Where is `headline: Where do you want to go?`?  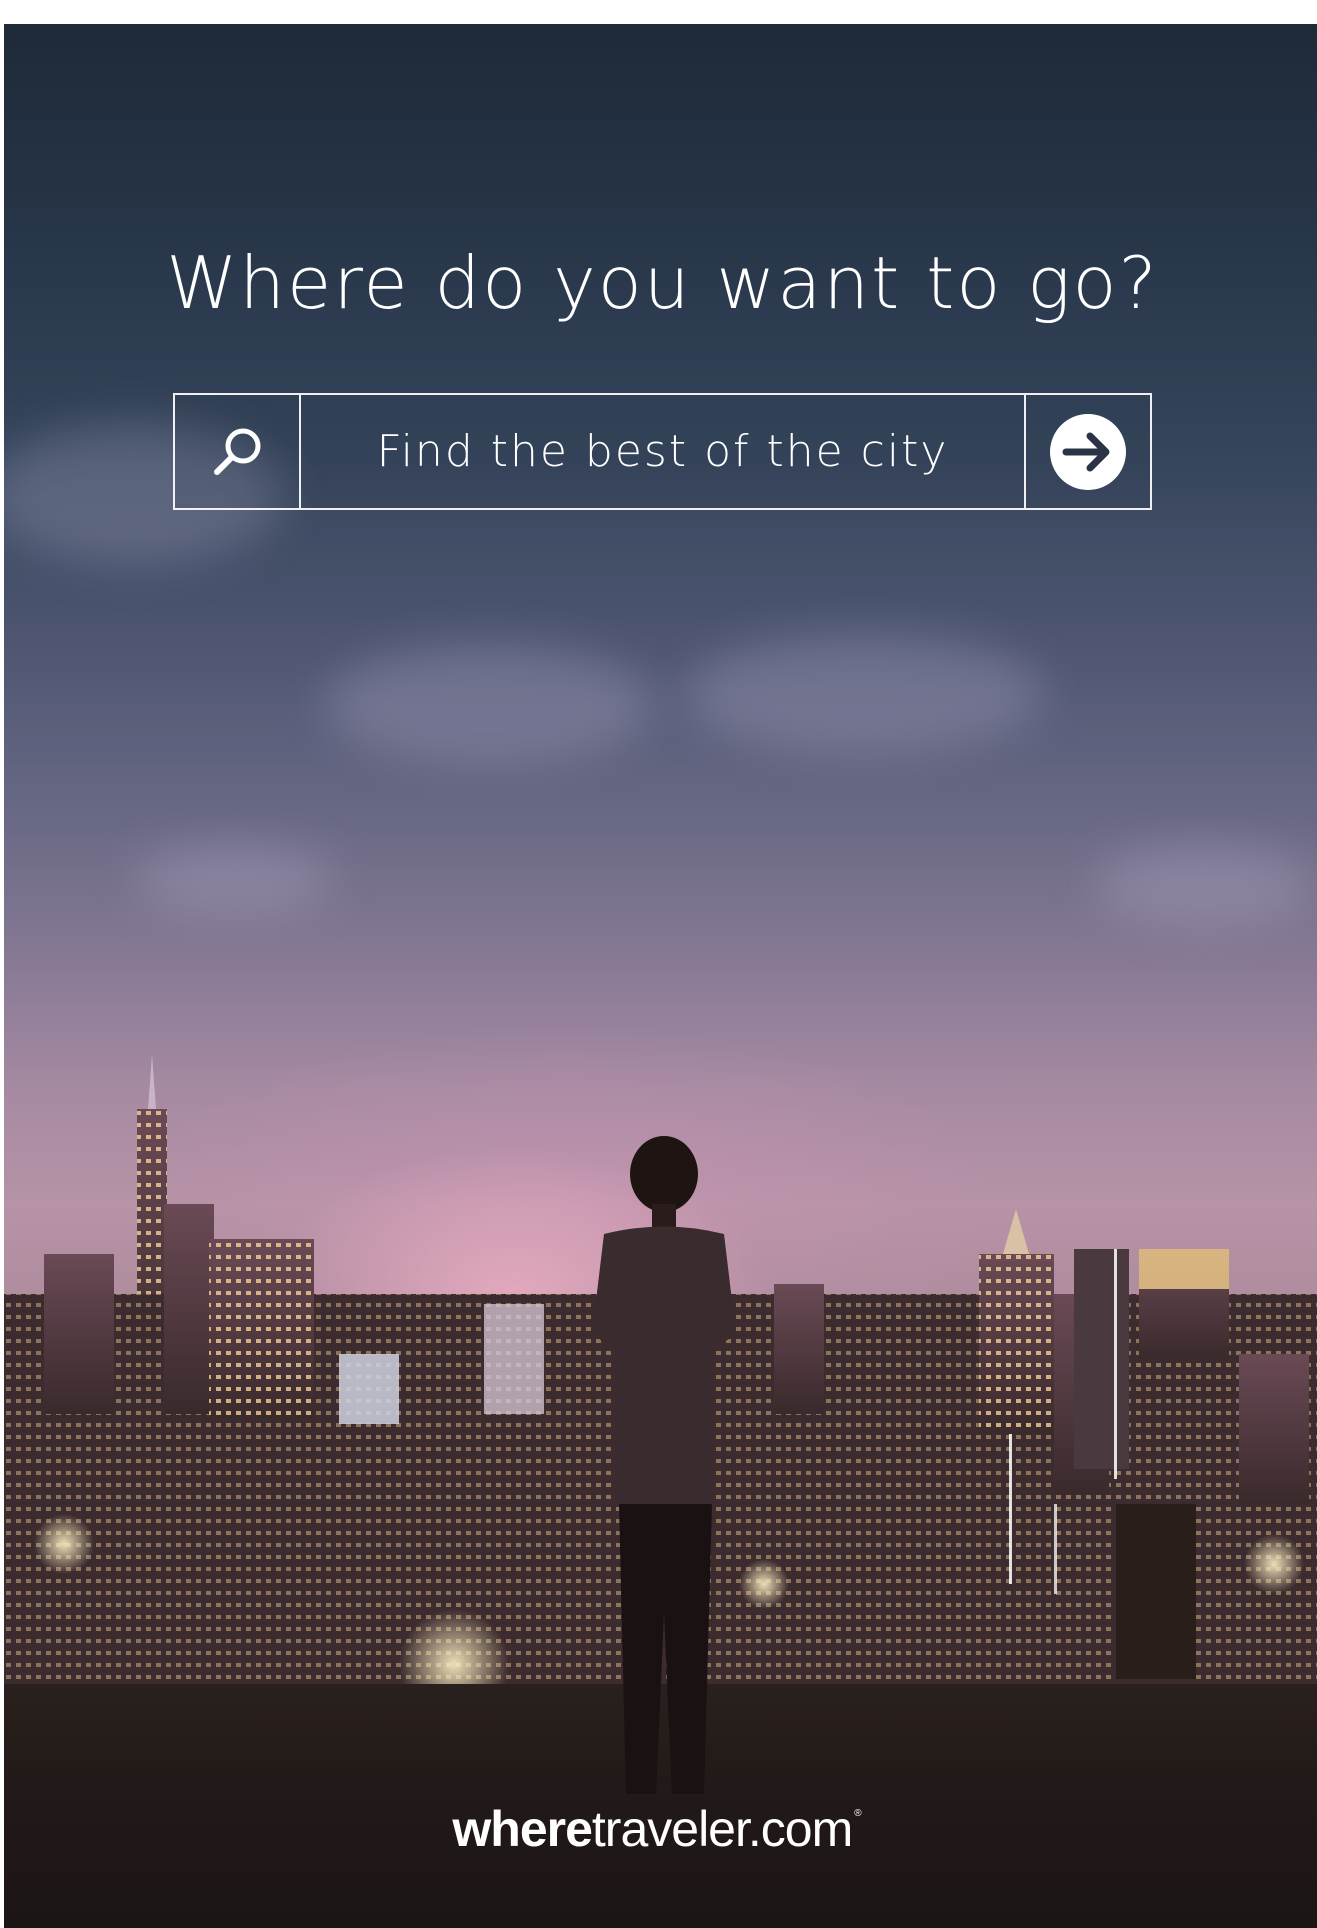 headline: Where do you want to go? is located at coordinates (662, 283).